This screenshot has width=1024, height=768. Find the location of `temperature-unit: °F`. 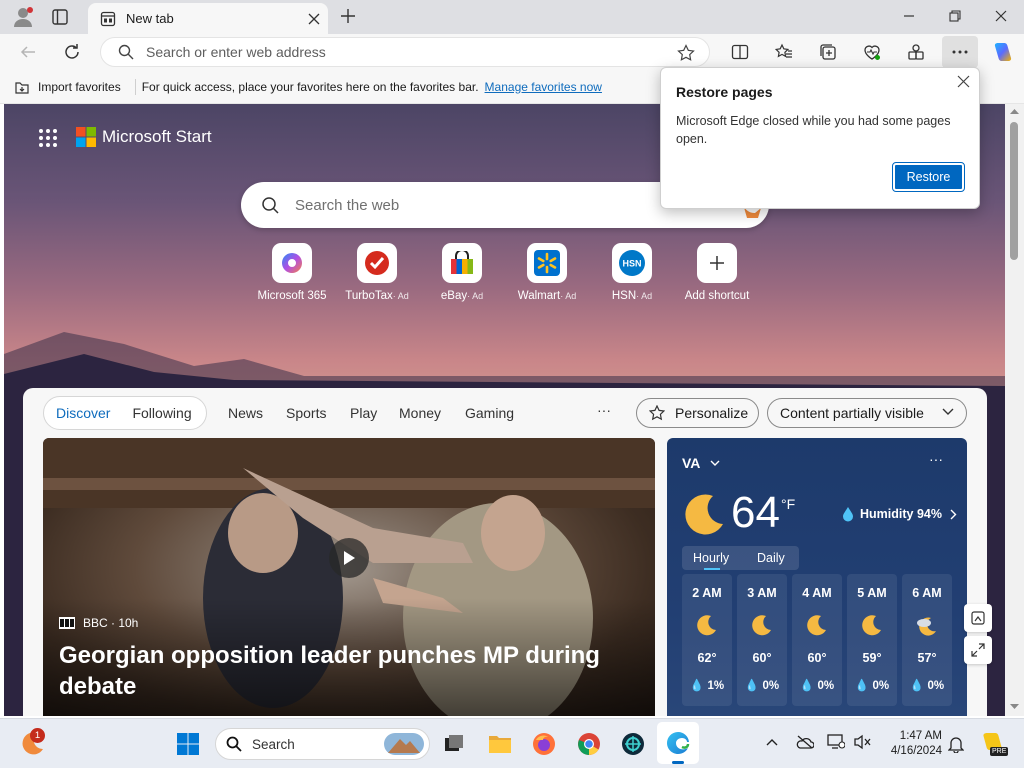

temperature-unit: °F is located at coordinates (788, 504).